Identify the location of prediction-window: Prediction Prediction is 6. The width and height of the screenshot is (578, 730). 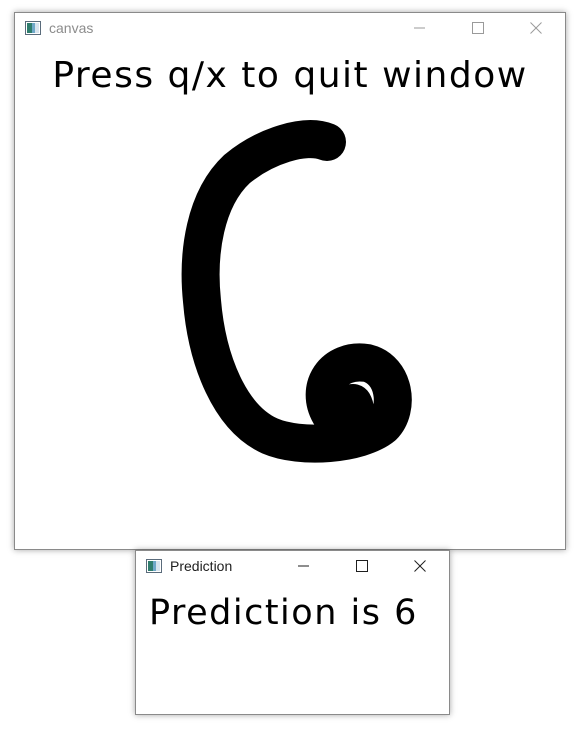
(292, 632).